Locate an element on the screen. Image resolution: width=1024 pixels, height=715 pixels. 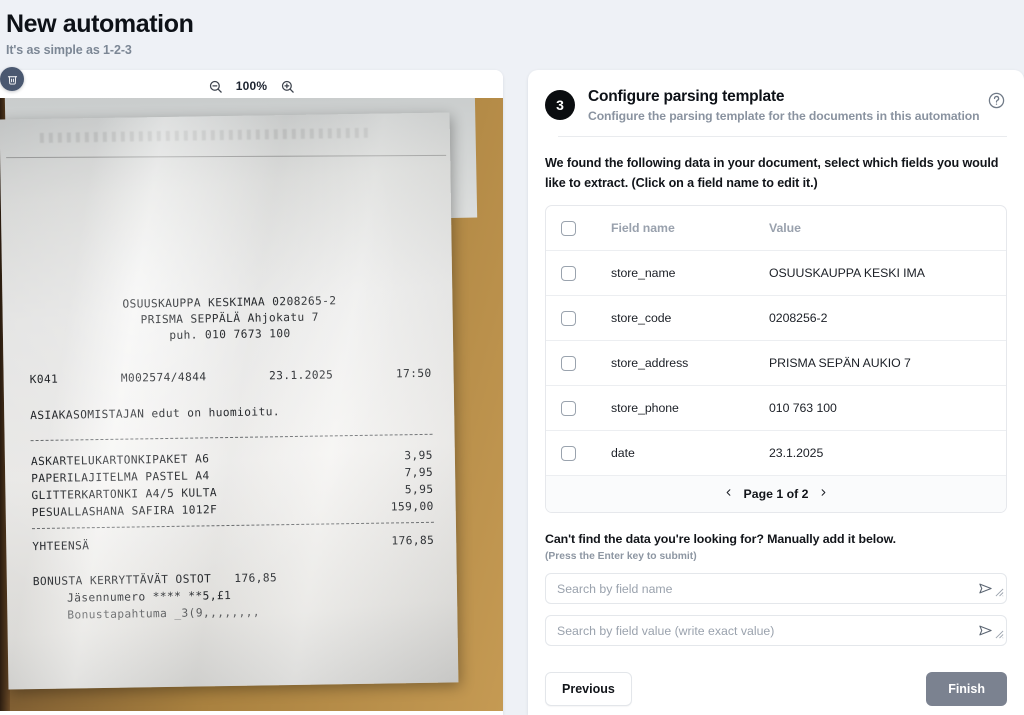
receipt-total-label: YHTEENSÄ is located at coordinates (61, 546).